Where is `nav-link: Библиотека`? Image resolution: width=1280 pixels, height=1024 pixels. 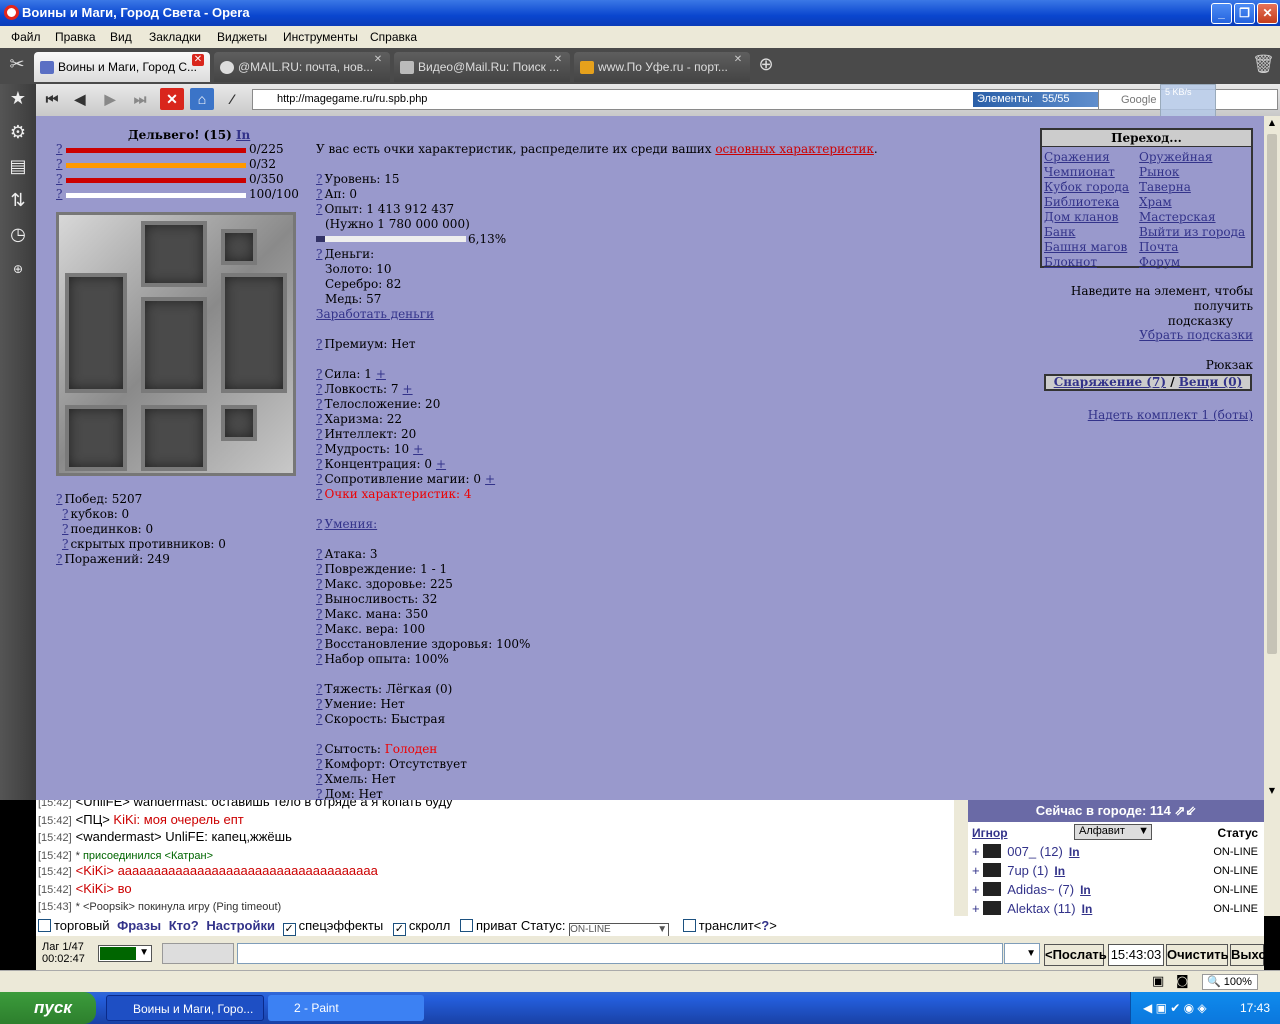 nav-link: Библиотека is located at coordinates (1081, 202).